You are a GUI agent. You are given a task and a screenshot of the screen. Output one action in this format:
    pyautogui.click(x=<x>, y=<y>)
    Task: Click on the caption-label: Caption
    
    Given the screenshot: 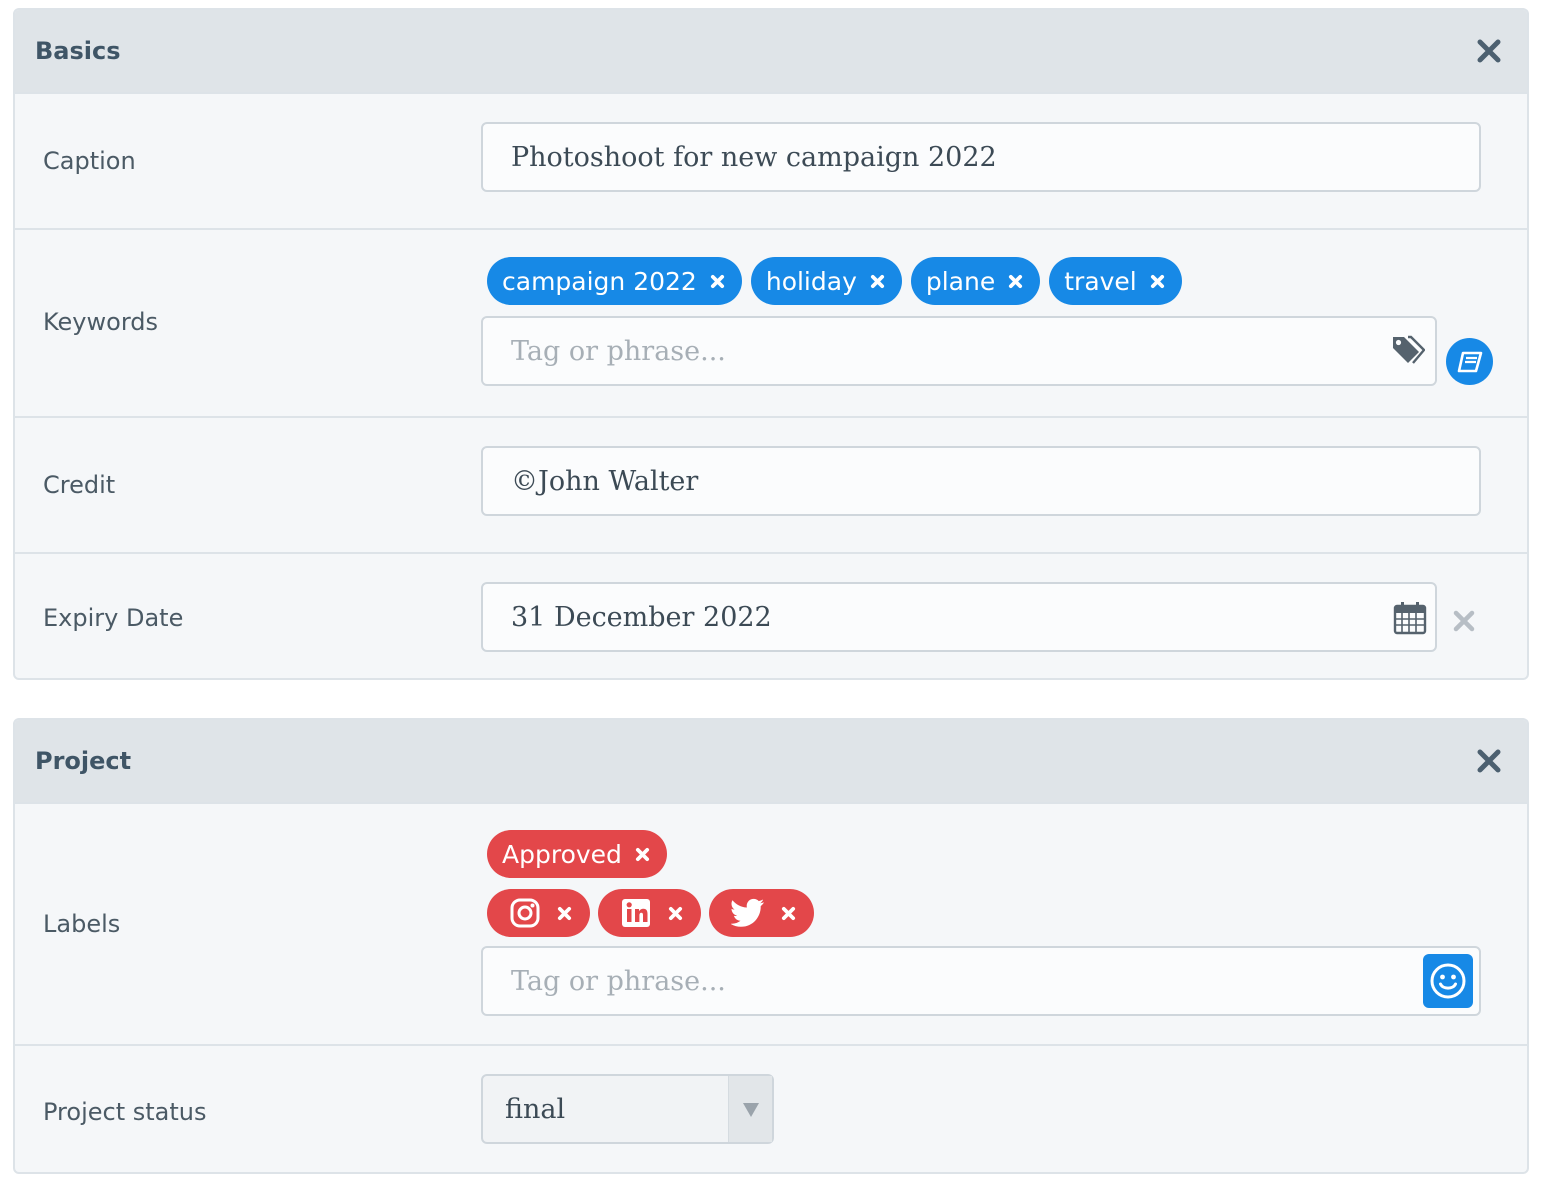 What is the action you would take?
    pyautogui.click(x=89, y=161)
    